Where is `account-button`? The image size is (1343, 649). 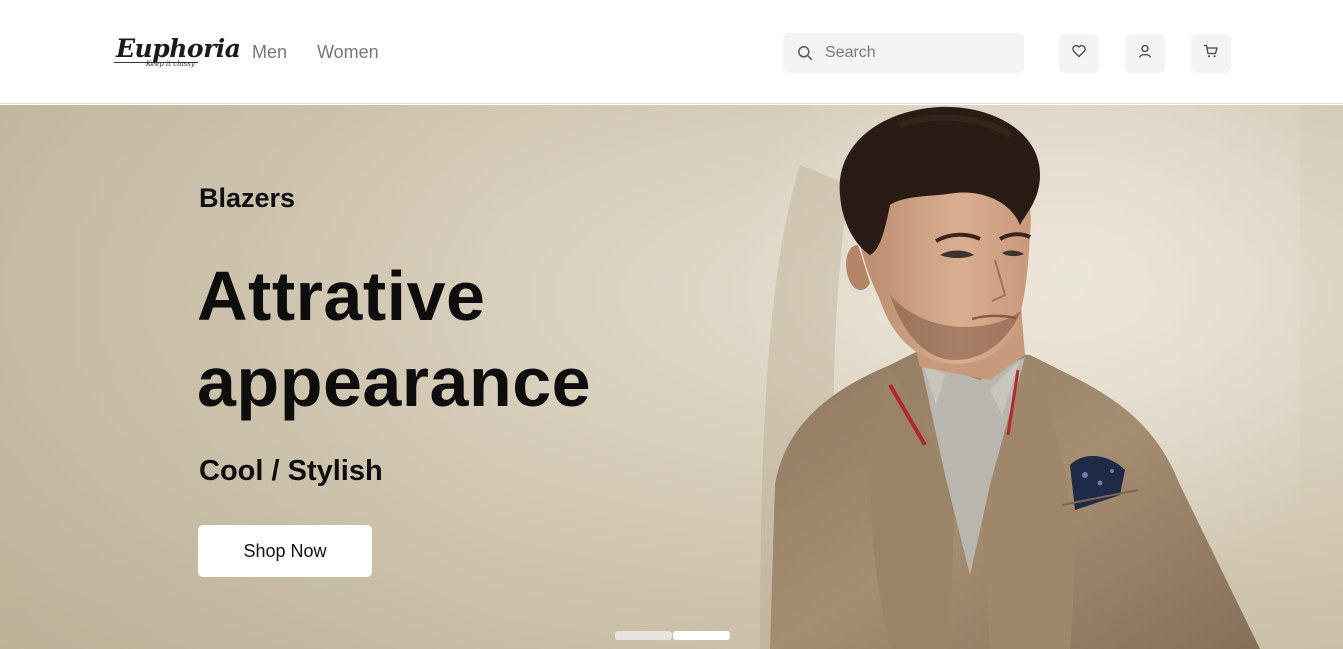
account-button is located at coordinates (1145, 53).